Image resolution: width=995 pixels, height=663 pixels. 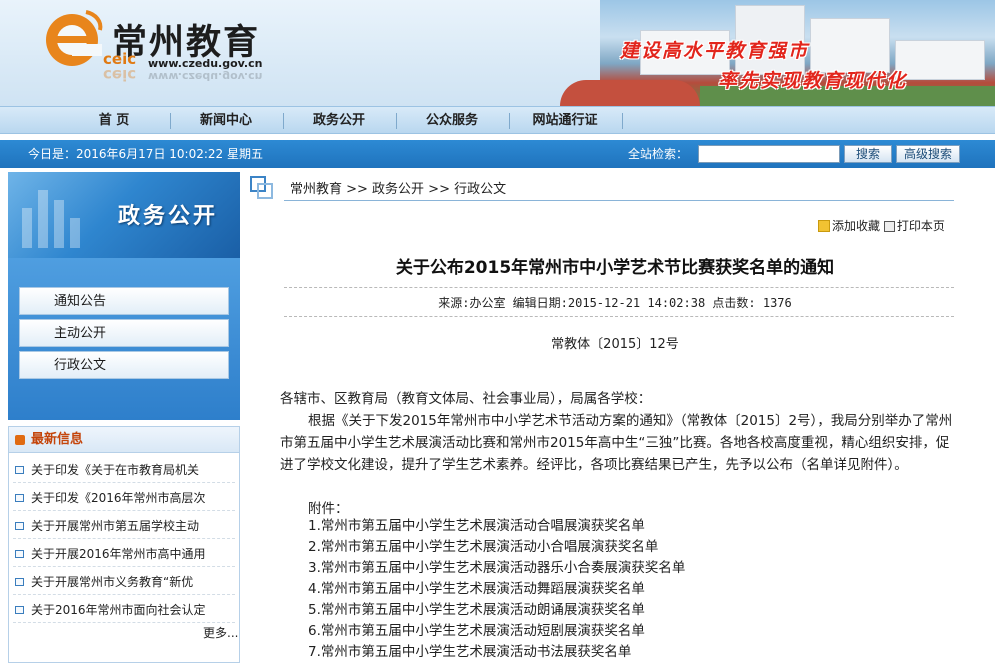 I want to click on news-item: 关于开展常州市义务教育“新优, so click(x=124, y=582).